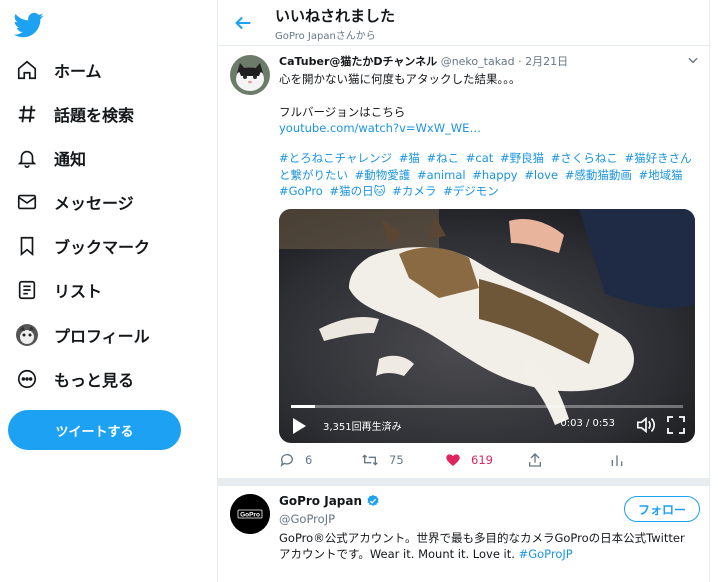 The height and width of the screenshot is (582, 720). I want to click on hashtag-link: #野良猫, so click(522, 158).